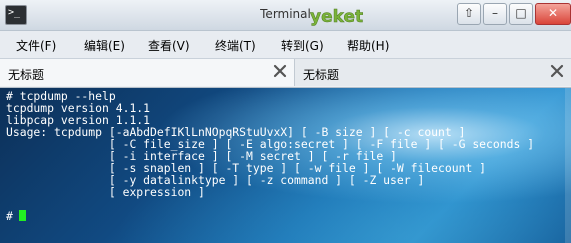 Image resolution: width=571 pixels, height=243 pixels. What do you see at coordinates (22, 215) in the screenshot?
I see `terminal-cursor` at bounding box center [22, 215].